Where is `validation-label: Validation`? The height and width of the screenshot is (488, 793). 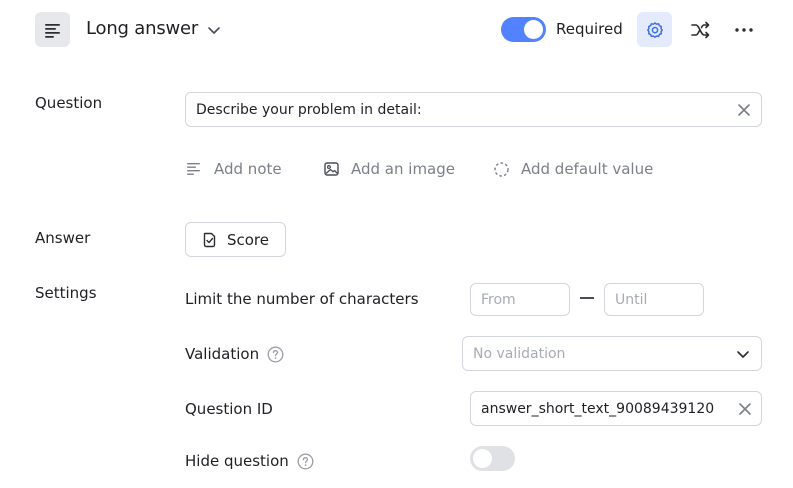
validation-label: Validation is located at coordinates (234, 354).